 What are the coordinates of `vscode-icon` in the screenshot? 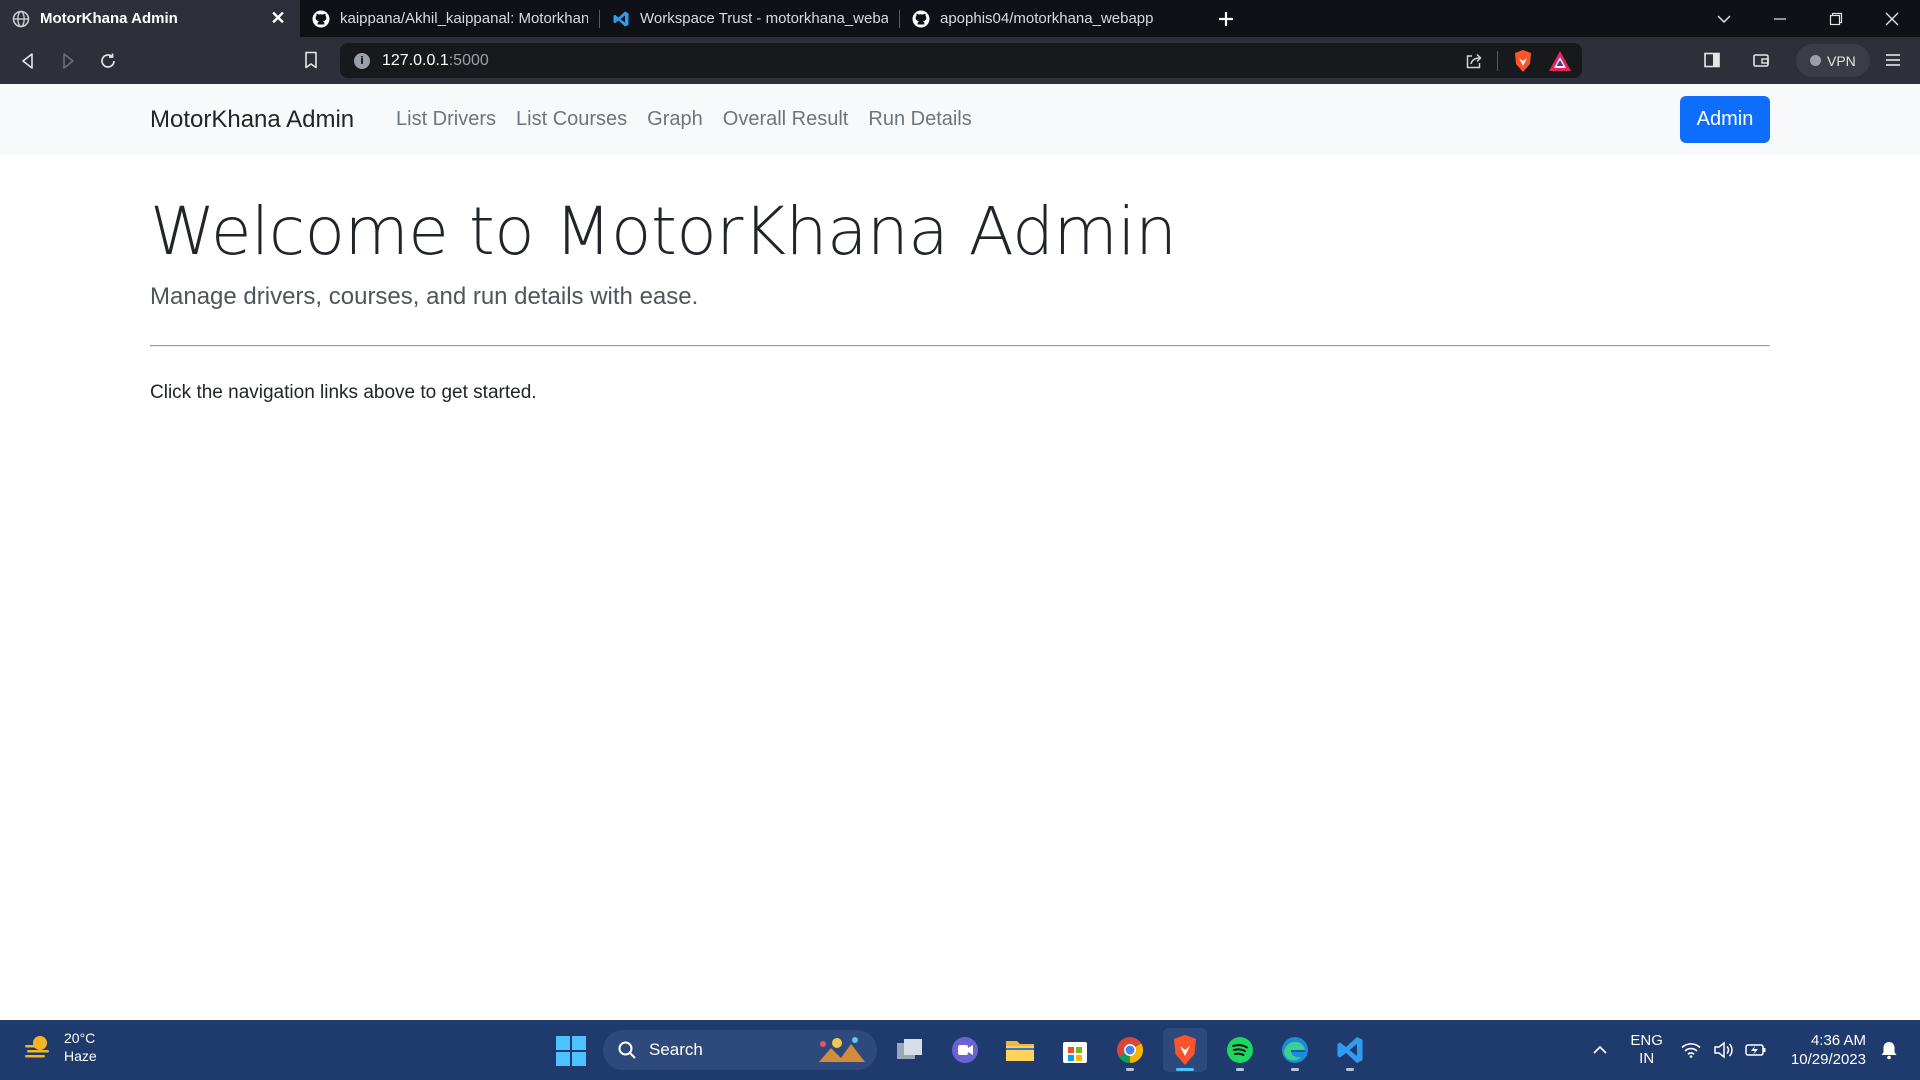 It's located at (621, 19).